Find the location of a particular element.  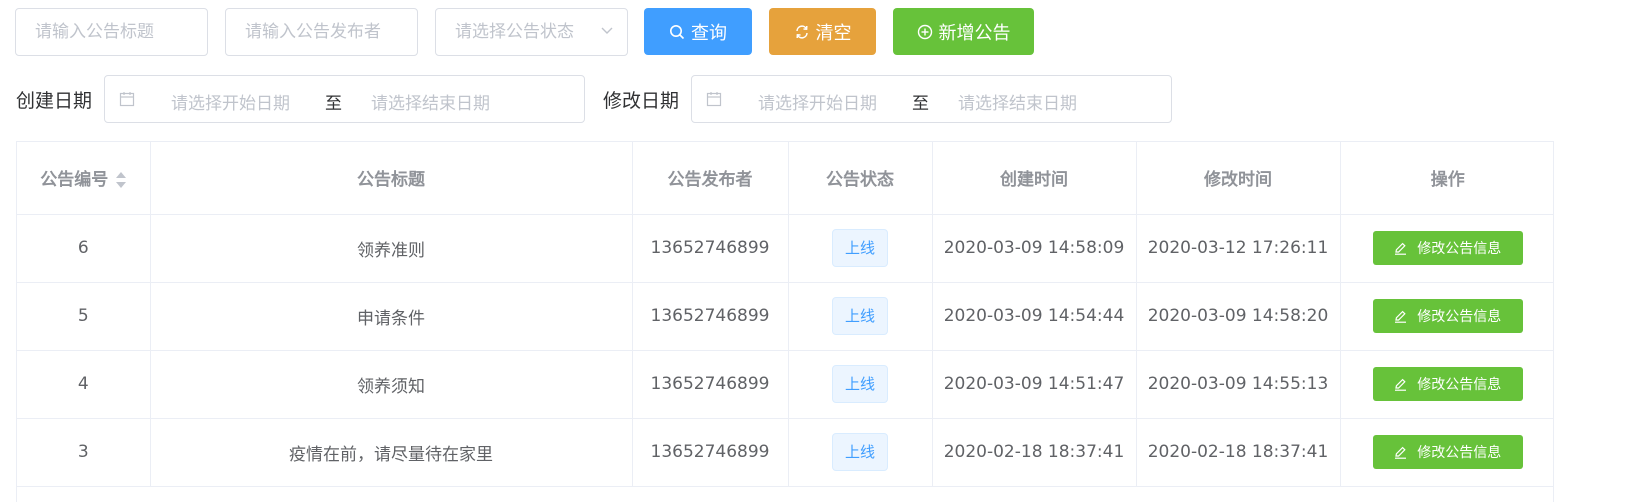

clear-button-label: 清空 is located at coordinates (833, 33).